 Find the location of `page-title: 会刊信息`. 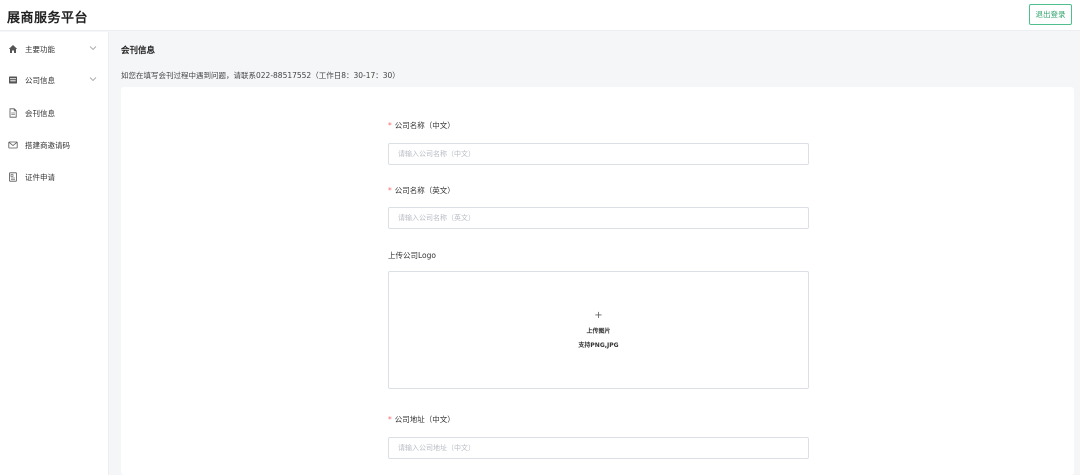

page-title: 会刊信息 is located at coordinates (138, 51).